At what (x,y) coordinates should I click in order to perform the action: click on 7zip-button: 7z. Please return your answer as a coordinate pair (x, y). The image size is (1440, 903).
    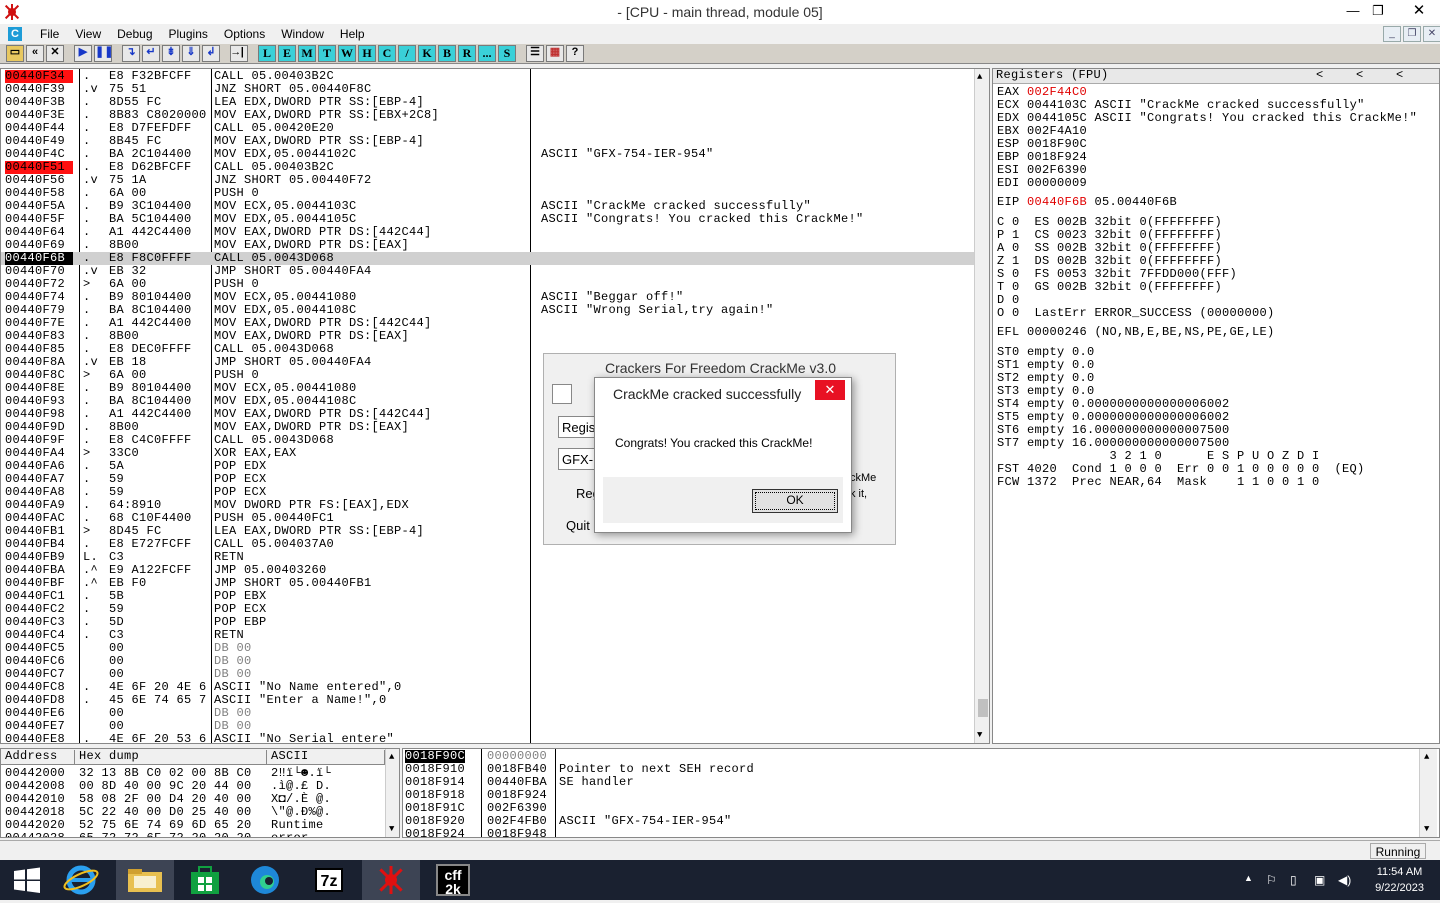
    Looking at the image, I should click on (329, 880).